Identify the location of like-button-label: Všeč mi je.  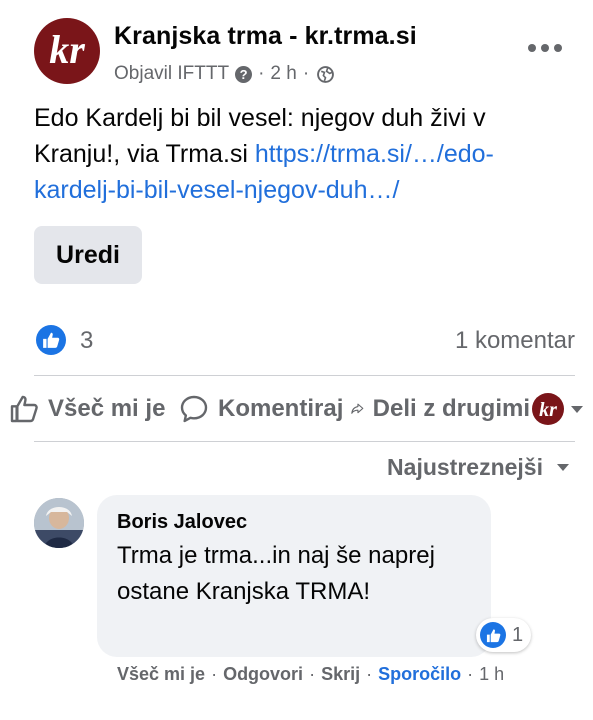
(107, 408).